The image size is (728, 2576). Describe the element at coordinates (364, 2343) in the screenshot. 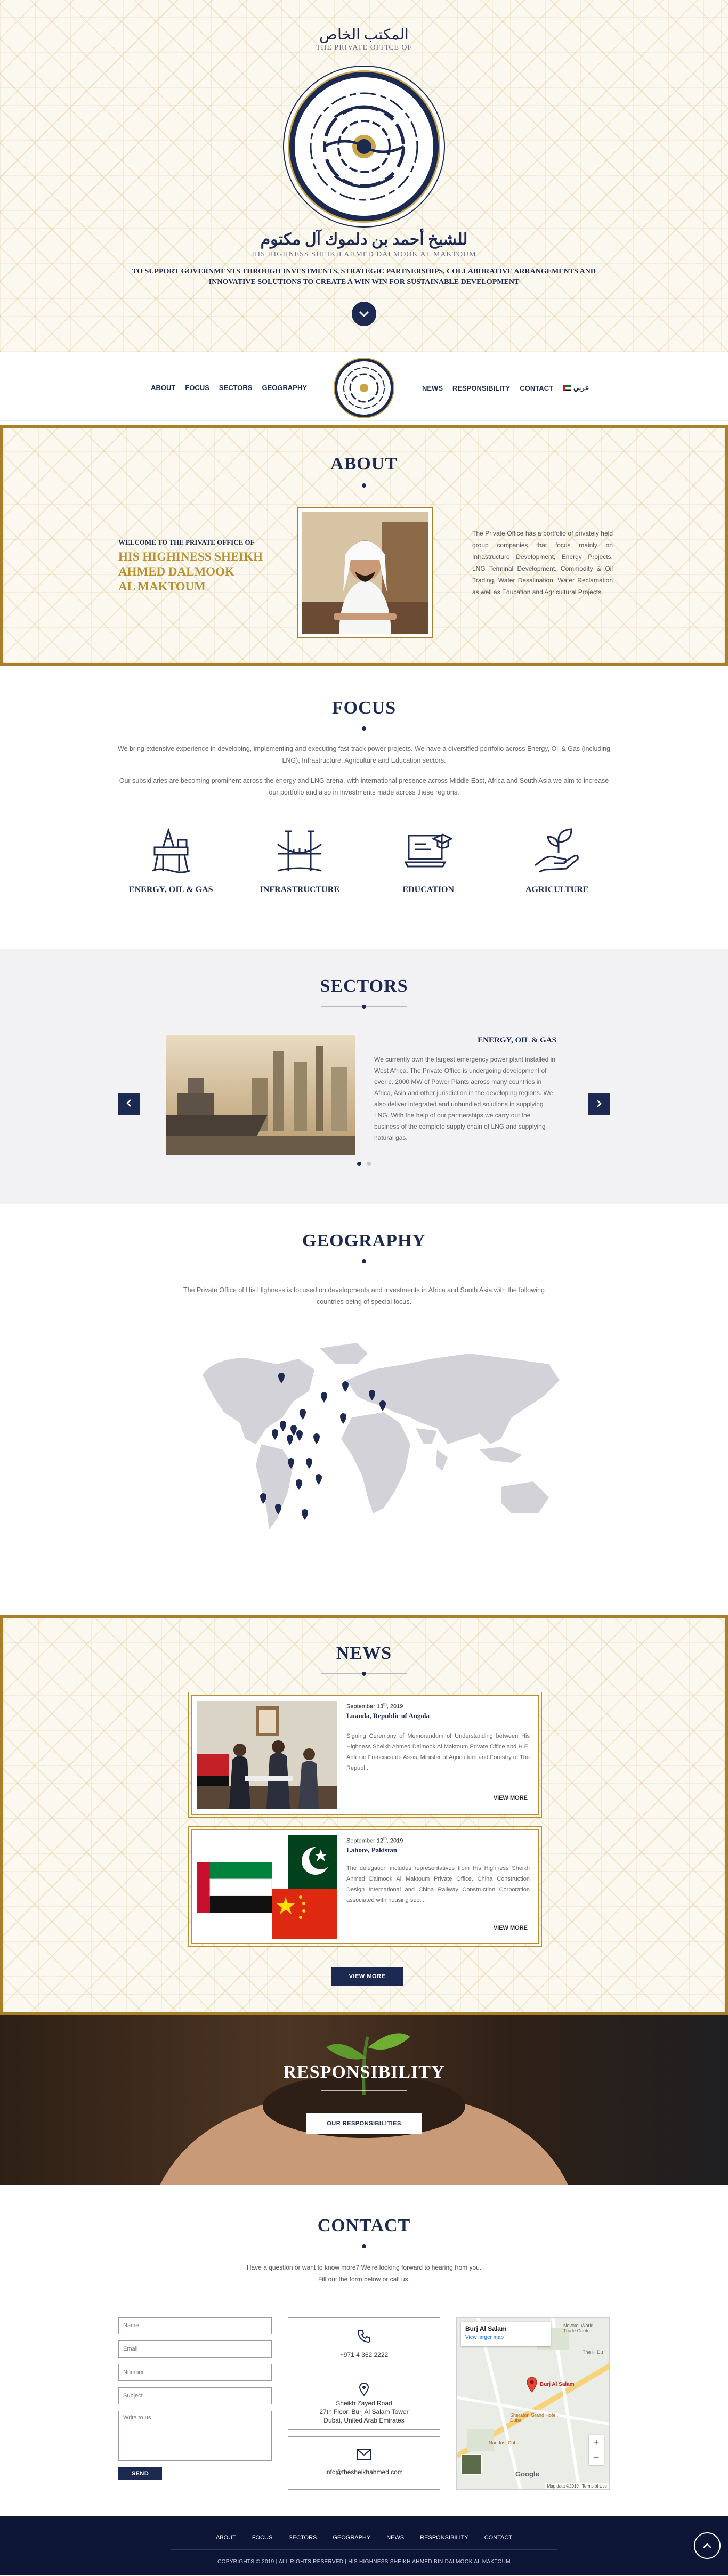

I see `phone-card: +971 4 362 2222` at that location.